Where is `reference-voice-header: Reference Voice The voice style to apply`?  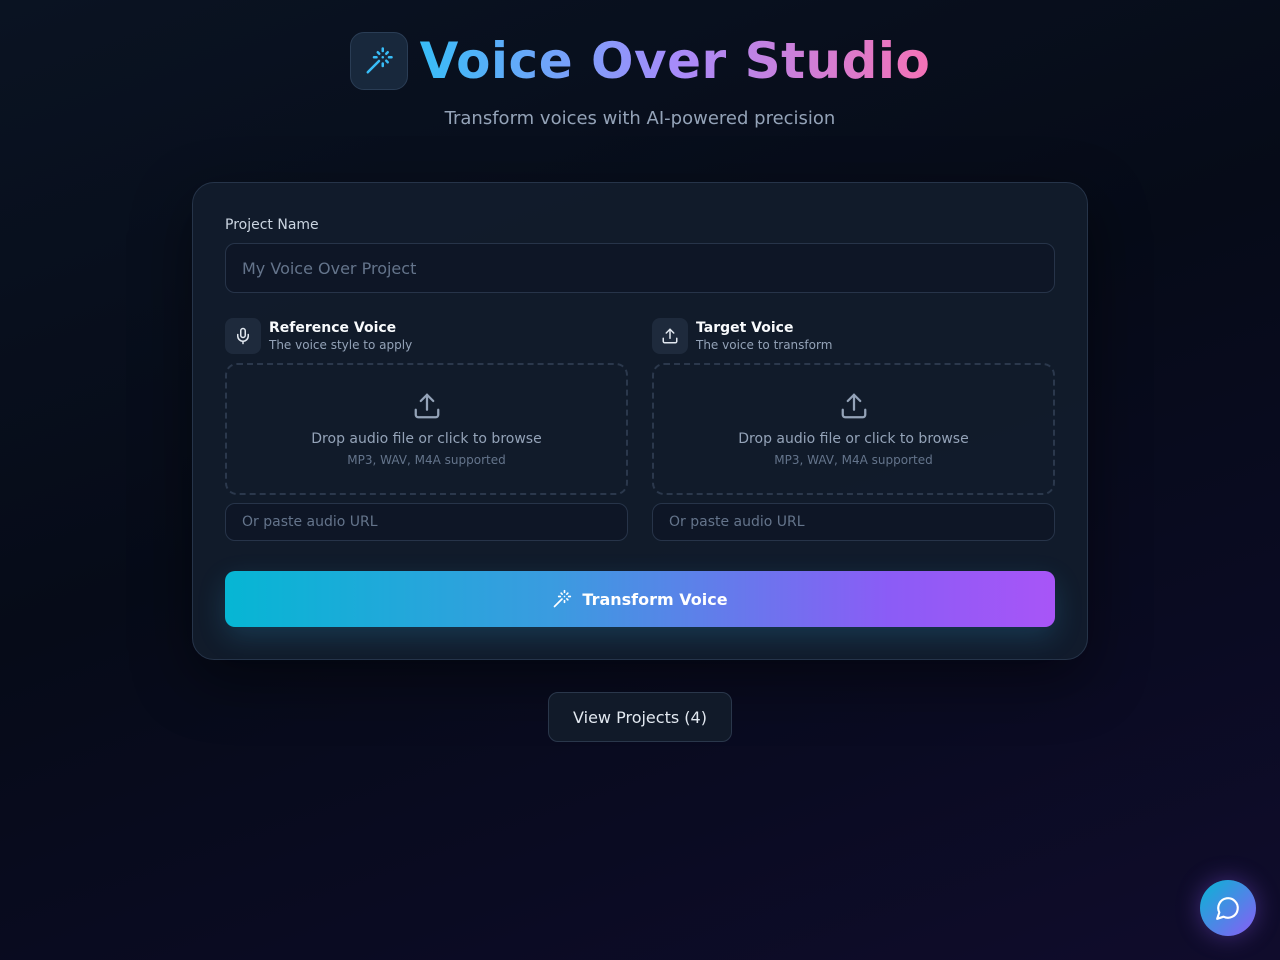 reference-voice-header: Reference Voice The voice style to apply is located at coordinates (426, 336).